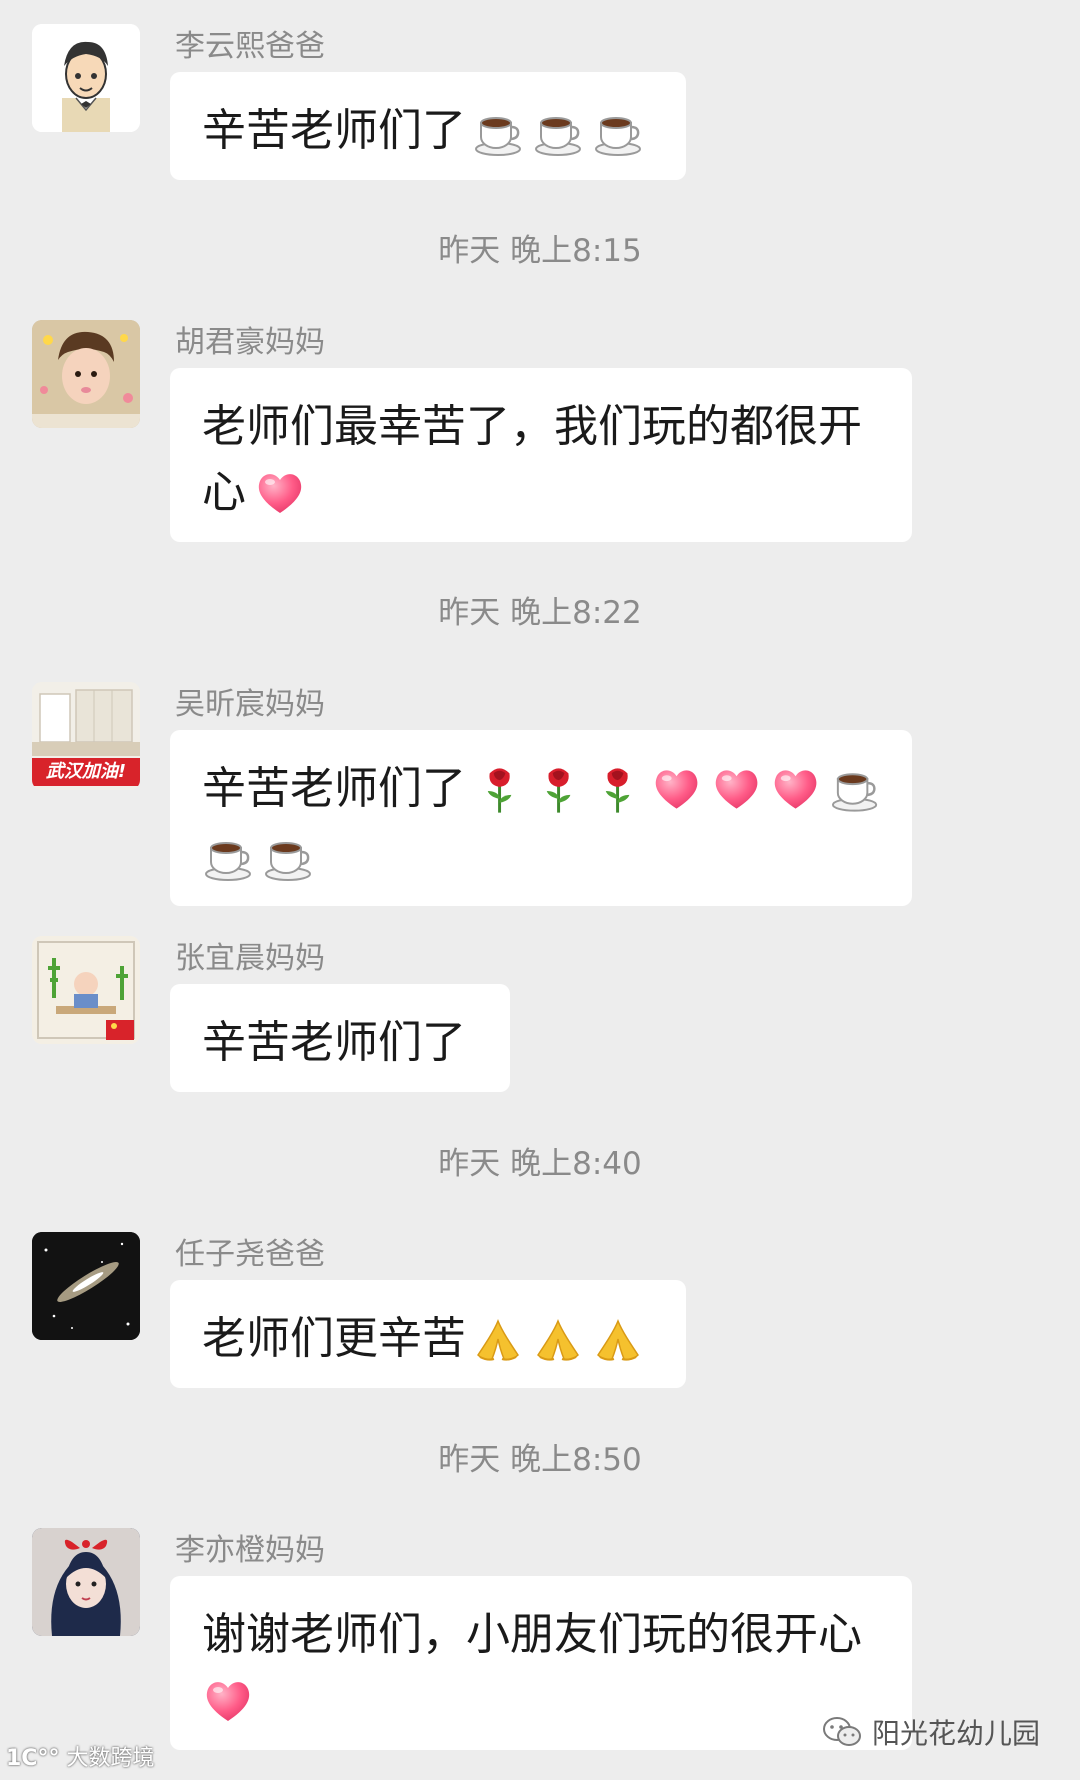  I want to click on message-text: 心, so click(224, 492).